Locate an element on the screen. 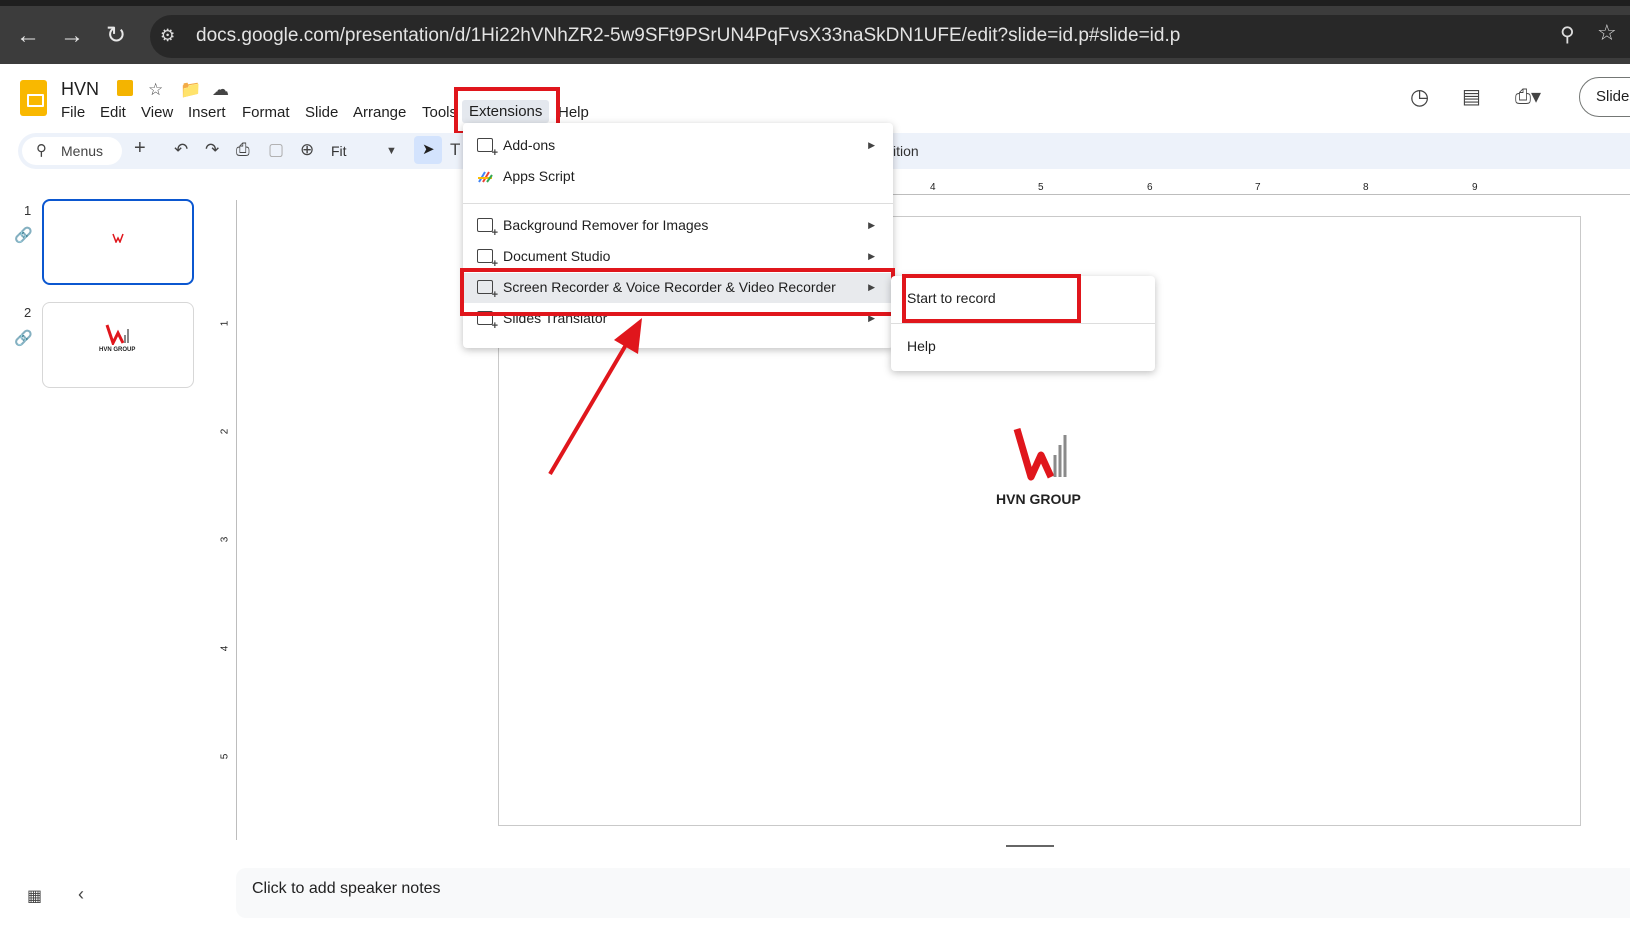  version-history-icon: ◷ is located at coordinates (1419, 97).